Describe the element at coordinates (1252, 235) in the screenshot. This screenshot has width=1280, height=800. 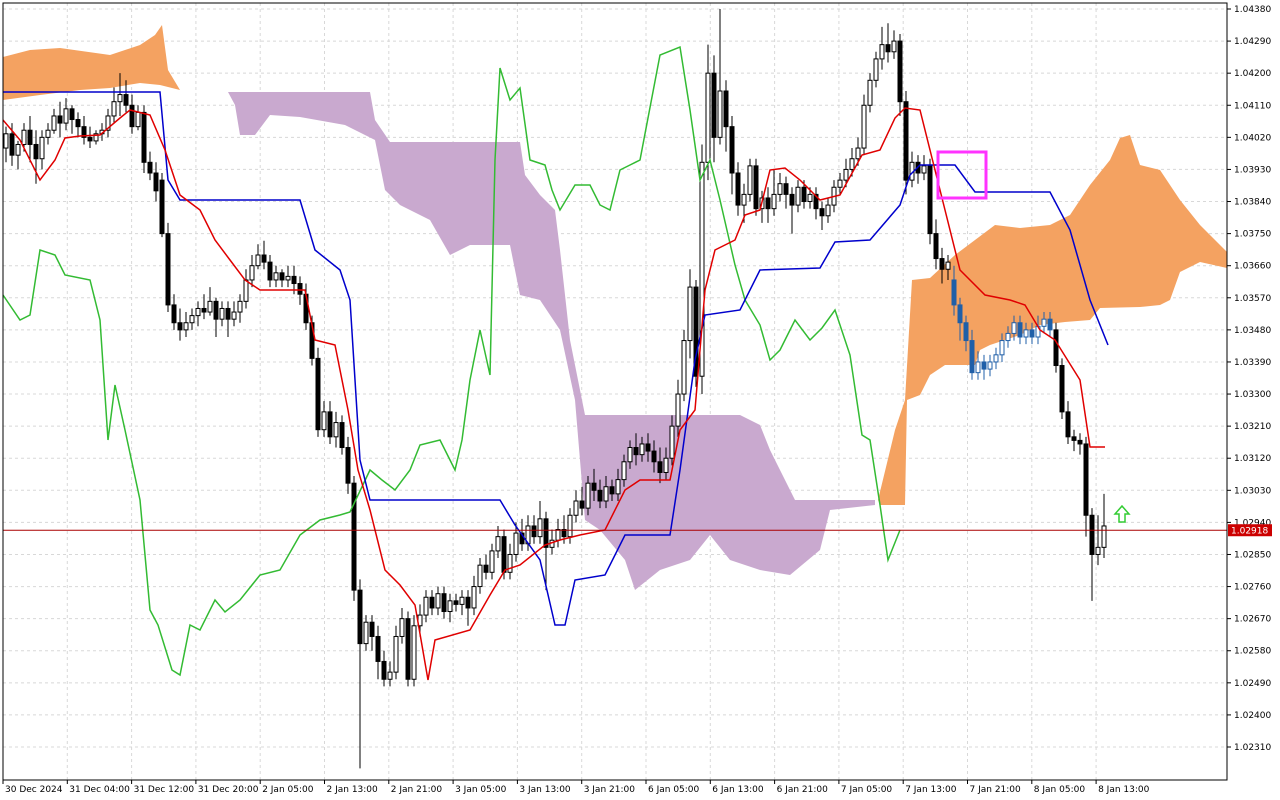
I see `y-tick-label: 1.03750` at that location.